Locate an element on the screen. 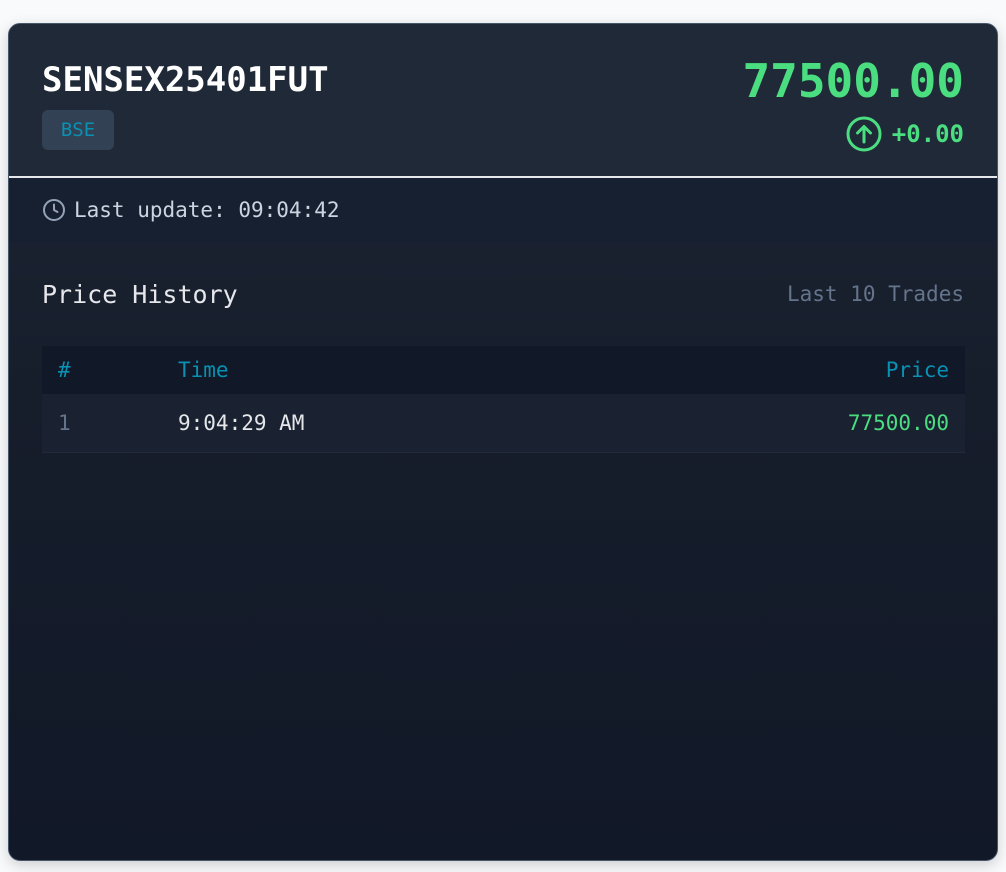 This screenshot has height=872, width=1006. column-header-price: Price is located at coordinates (917, 370).